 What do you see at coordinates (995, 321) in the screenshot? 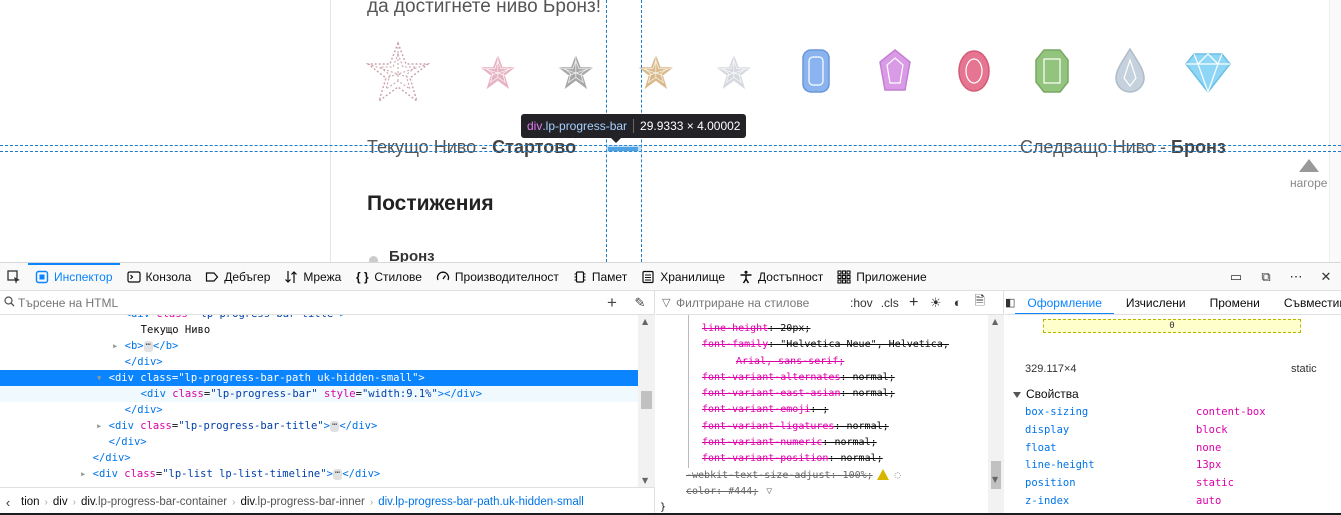
I see `rules-scroll-up-icon: ▲` at bounding box center [995, 321].